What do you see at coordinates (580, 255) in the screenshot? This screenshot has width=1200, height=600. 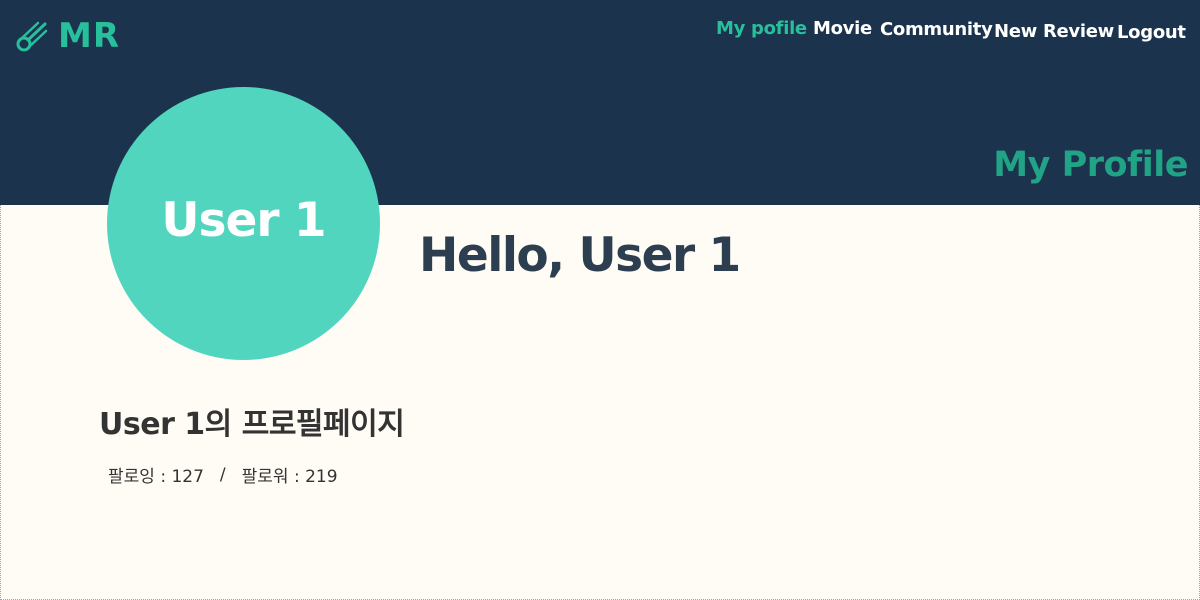 I see `greeting-heading: Hello, User 1` at bounding box center [580, 255].